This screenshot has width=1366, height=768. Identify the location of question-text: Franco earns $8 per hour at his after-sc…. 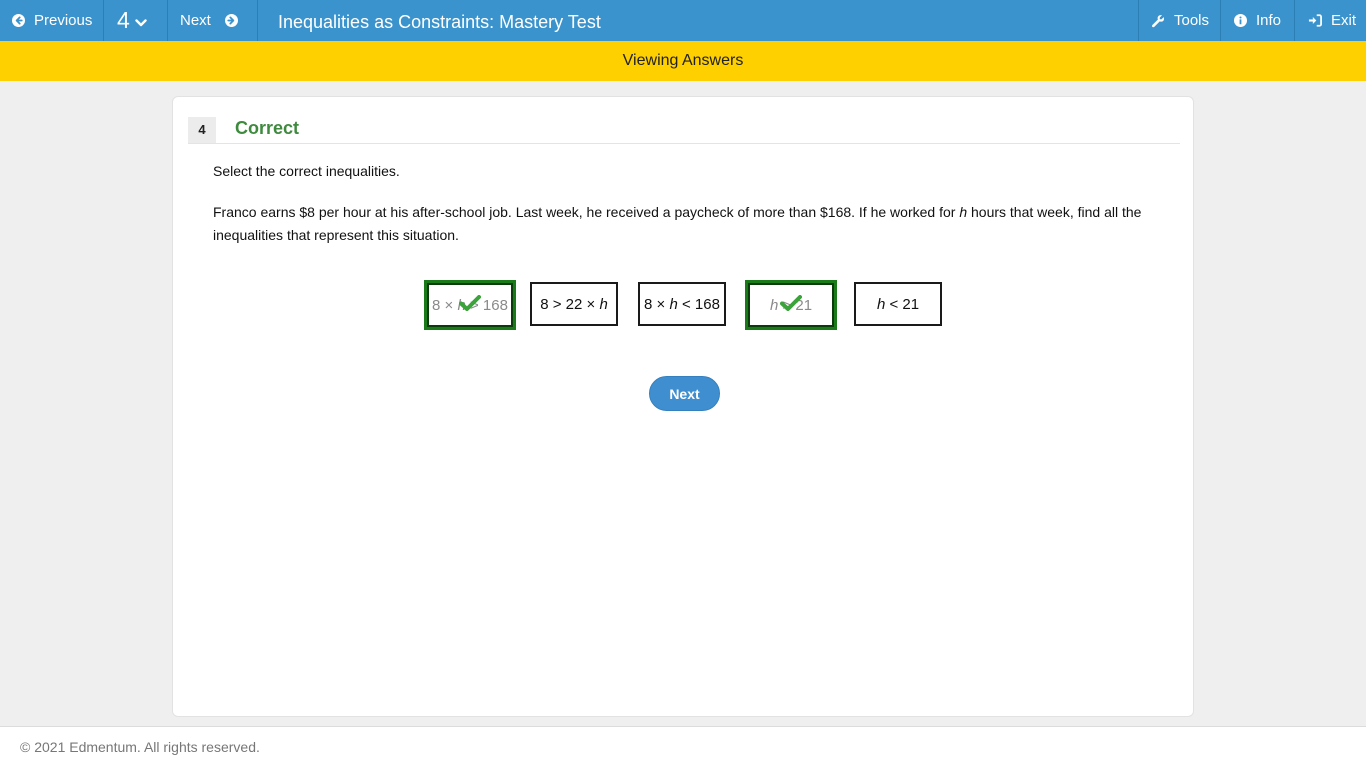
(683, 224).